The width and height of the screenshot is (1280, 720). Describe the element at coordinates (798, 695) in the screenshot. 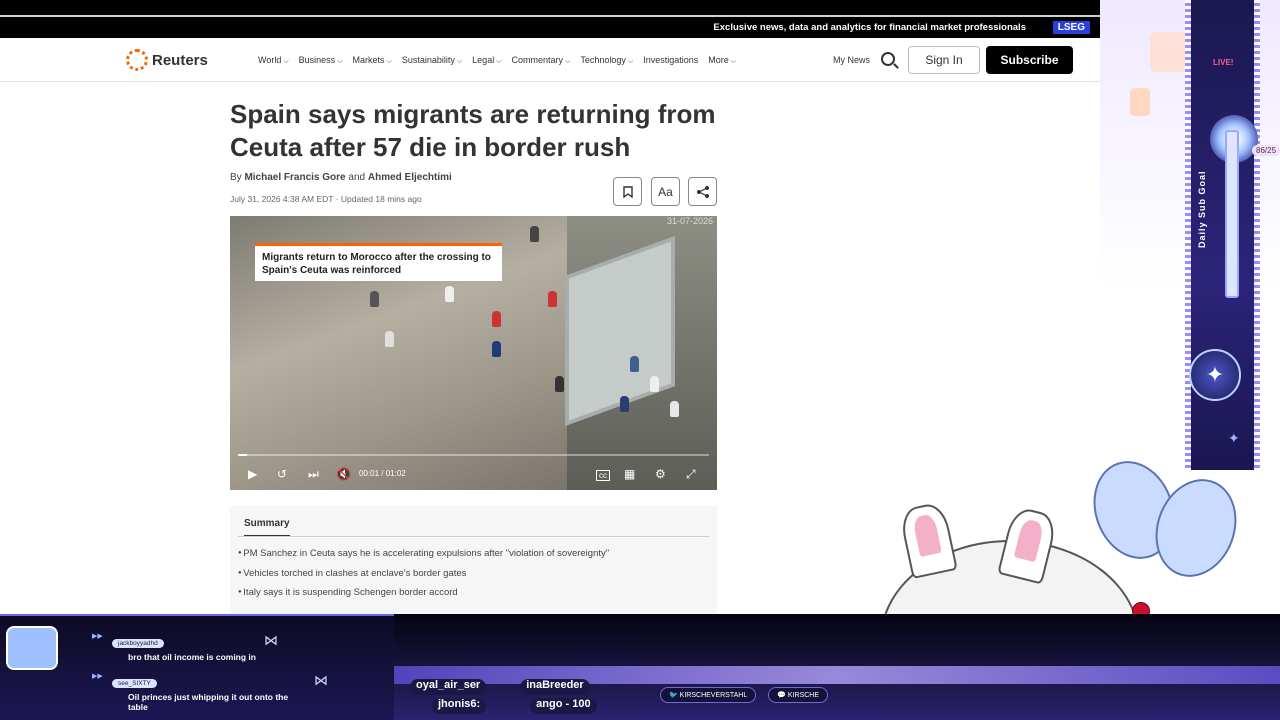

I see `discord-handle: 💬 KIRSCHE` at that location.